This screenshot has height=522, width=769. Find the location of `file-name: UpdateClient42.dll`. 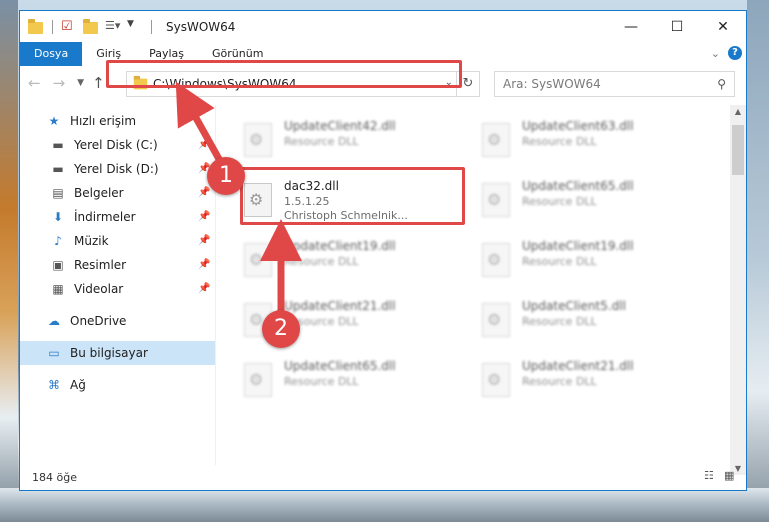

file-name: UpdateClient42.dll is located at coordinates (340, 126).